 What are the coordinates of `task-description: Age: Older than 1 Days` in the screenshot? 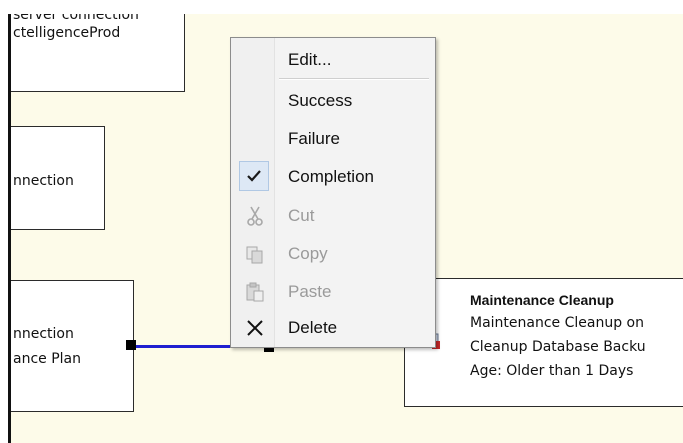 It's located at (552, 371).